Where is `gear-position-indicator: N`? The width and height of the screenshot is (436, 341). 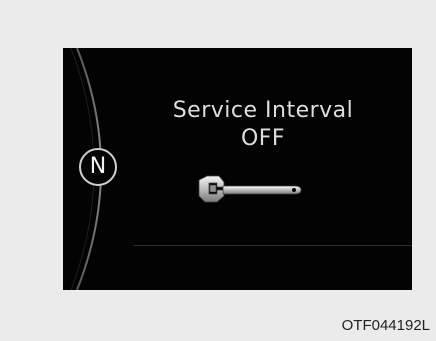 gear-position-indicator: N is located at coordinates (98, 167).